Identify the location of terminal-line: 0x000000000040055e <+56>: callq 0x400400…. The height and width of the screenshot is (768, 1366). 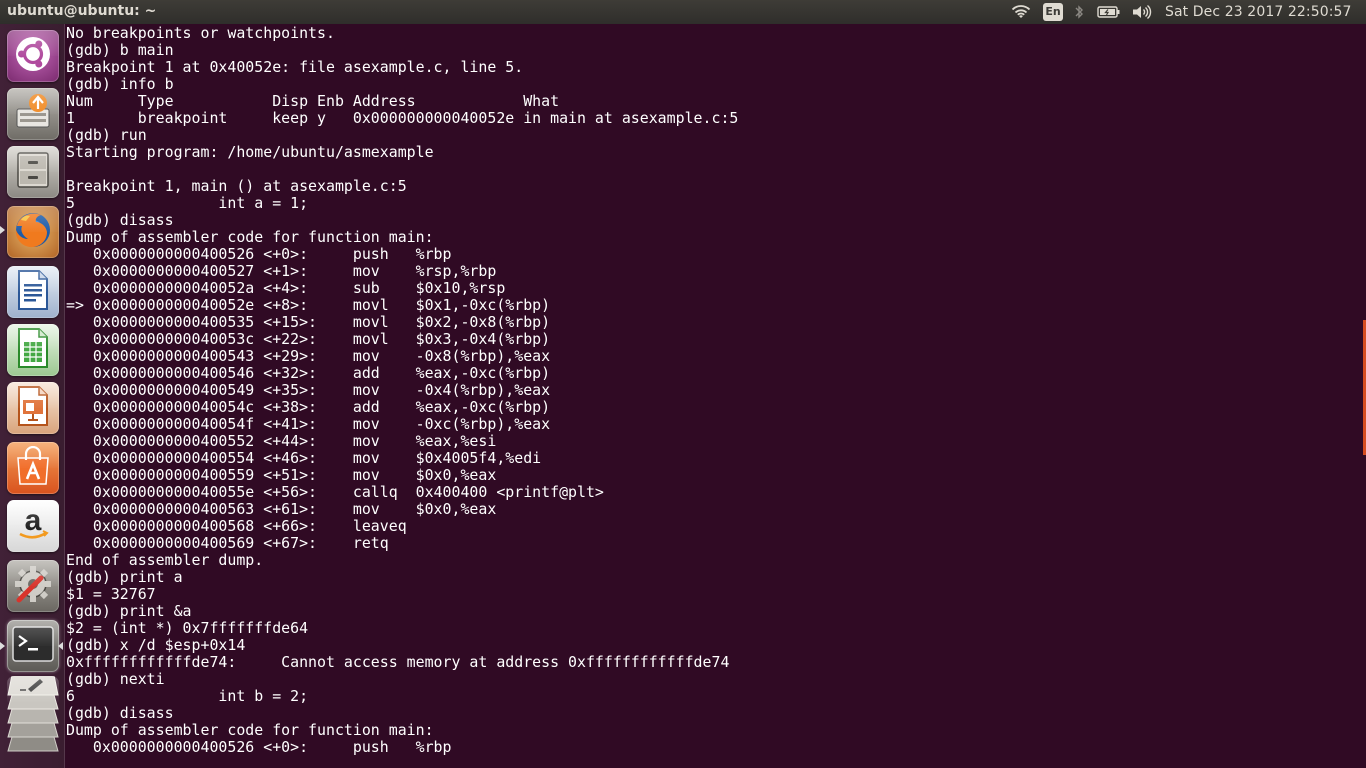
(335, 492).